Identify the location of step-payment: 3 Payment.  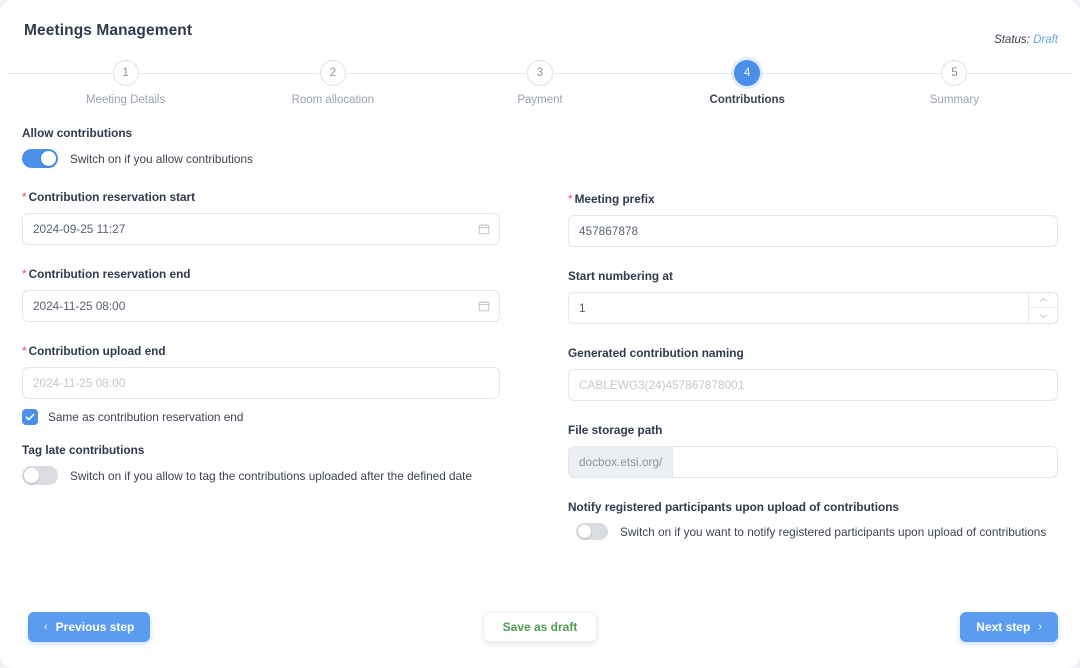
(540, 86).